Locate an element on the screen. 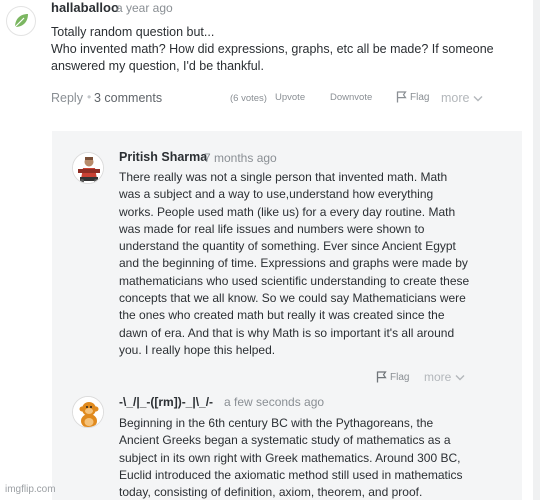  more-button: more is located at coordinates (462, 98).